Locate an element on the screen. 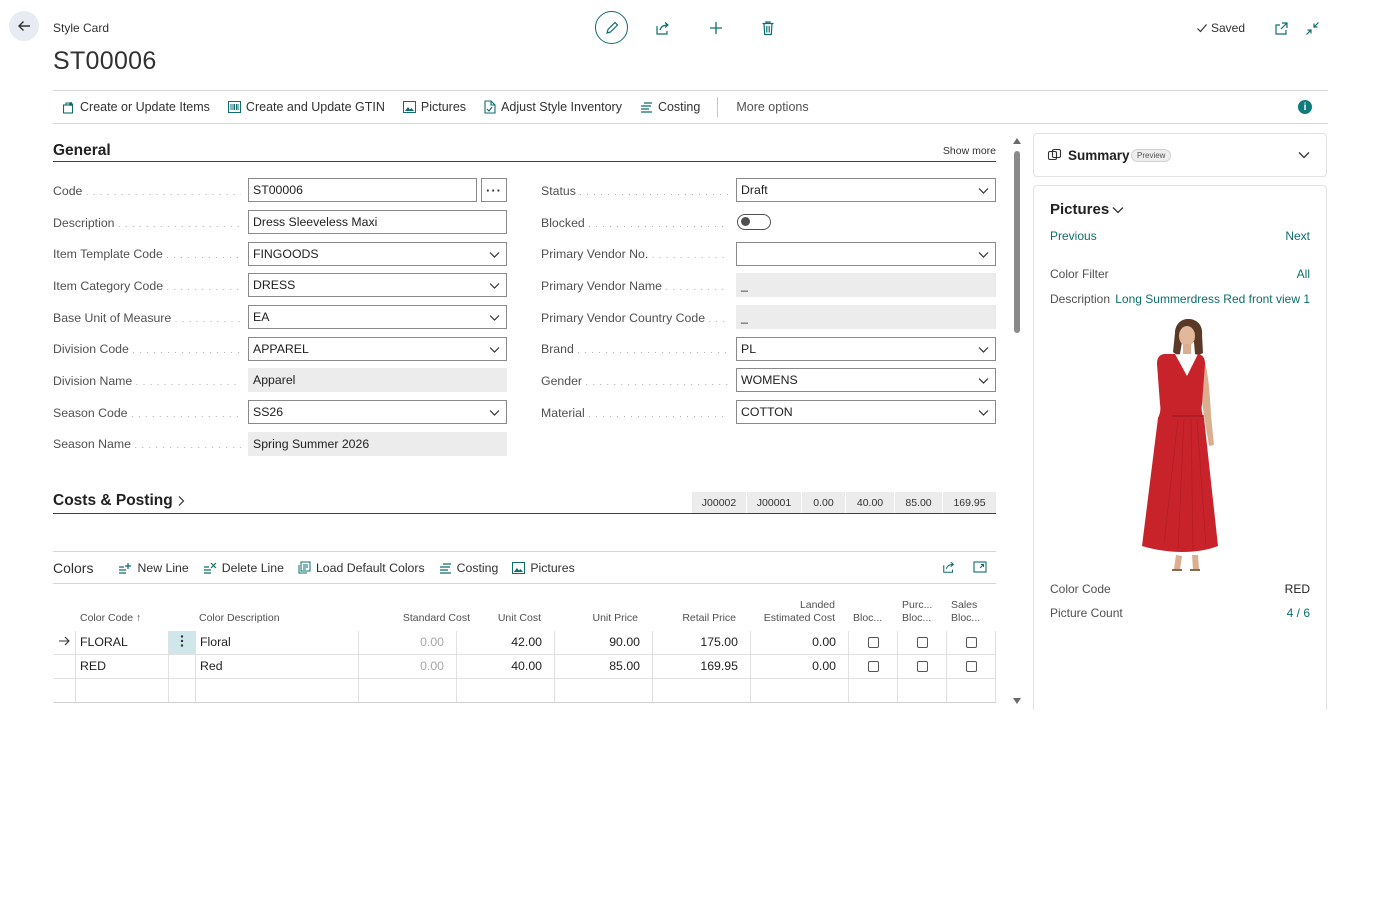 Image resolution: width=1382 pixels, height=899 pixels. primary-vendor-no-select is located at coordinates (866, 254).